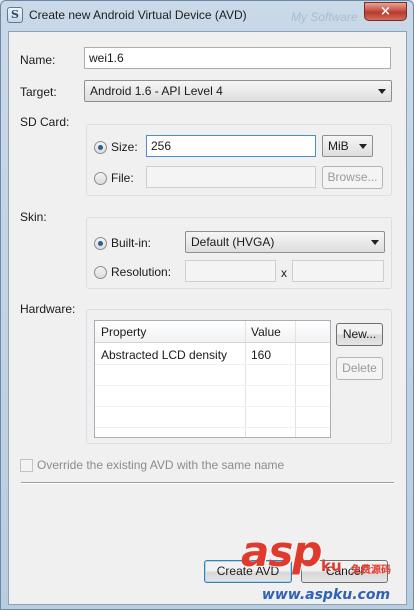 The image size is (414, 610). What do you see at coordinates (38, 60) in the screenshot?
I see `name-label: Name:` at bounding box center [38, 60].